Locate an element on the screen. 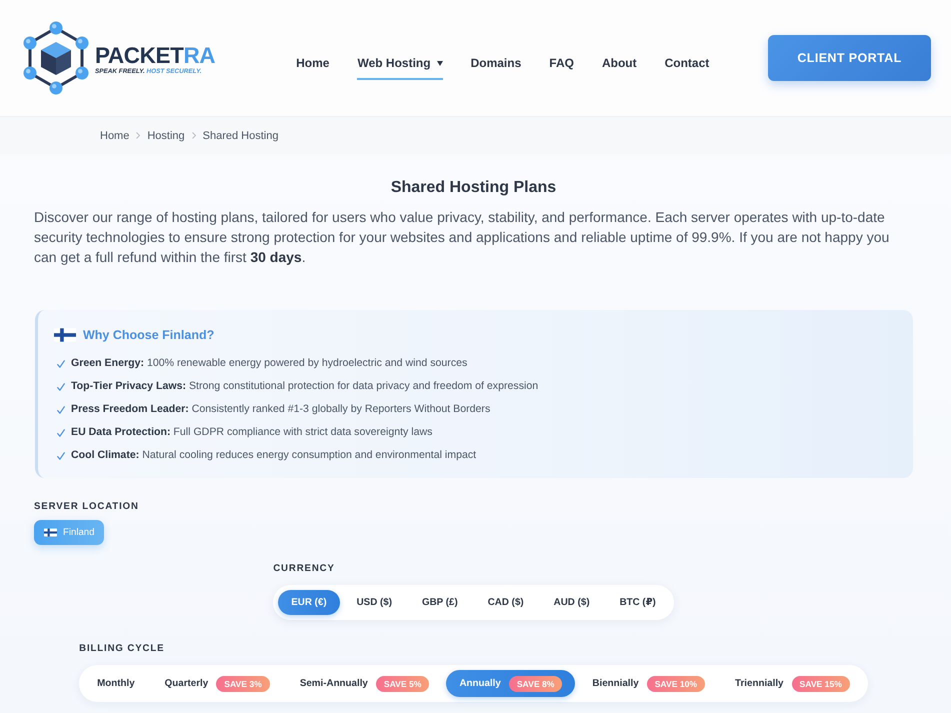 This screenshot has width=951, height=713. feature-item: EU Data Protection: Full GDPR compliance with strict data sovereignty laws is located at coordinates (251, 432).